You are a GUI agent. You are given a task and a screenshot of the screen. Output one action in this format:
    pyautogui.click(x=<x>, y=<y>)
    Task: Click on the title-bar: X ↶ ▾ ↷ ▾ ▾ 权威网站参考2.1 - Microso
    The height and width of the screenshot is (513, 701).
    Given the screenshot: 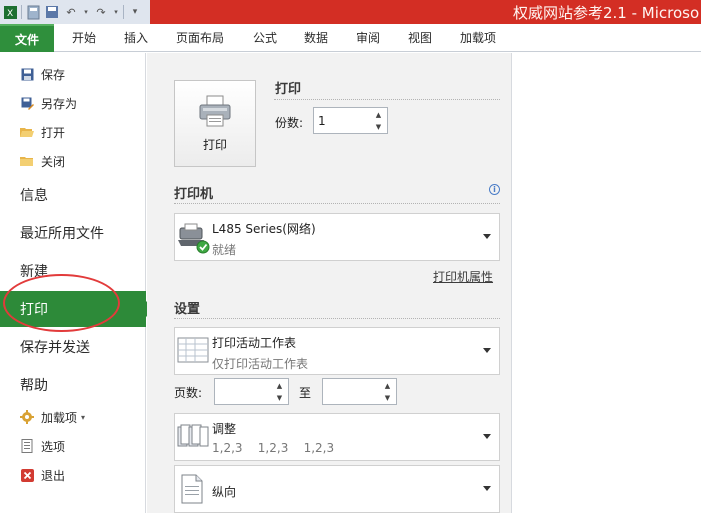 What is the action you would take?
    pyautogui.click(x=350, y=12)
    